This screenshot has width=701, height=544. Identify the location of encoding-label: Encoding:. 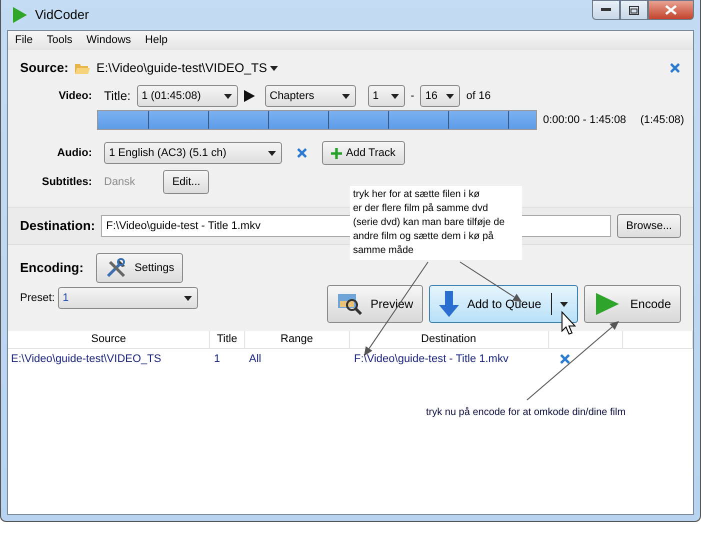
(52, 268).